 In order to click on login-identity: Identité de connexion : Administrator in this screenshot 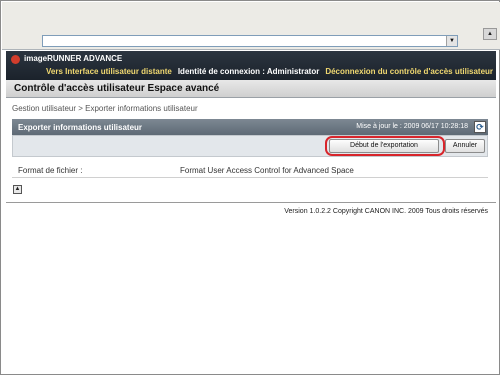, I will do `click(248, 71)`.